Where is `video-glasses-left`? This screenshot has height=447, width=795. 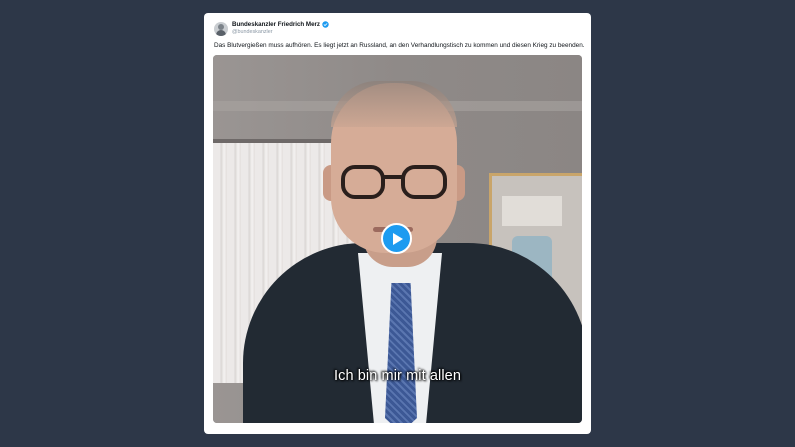 video-glasses-left is located at coordinates (363, 182).